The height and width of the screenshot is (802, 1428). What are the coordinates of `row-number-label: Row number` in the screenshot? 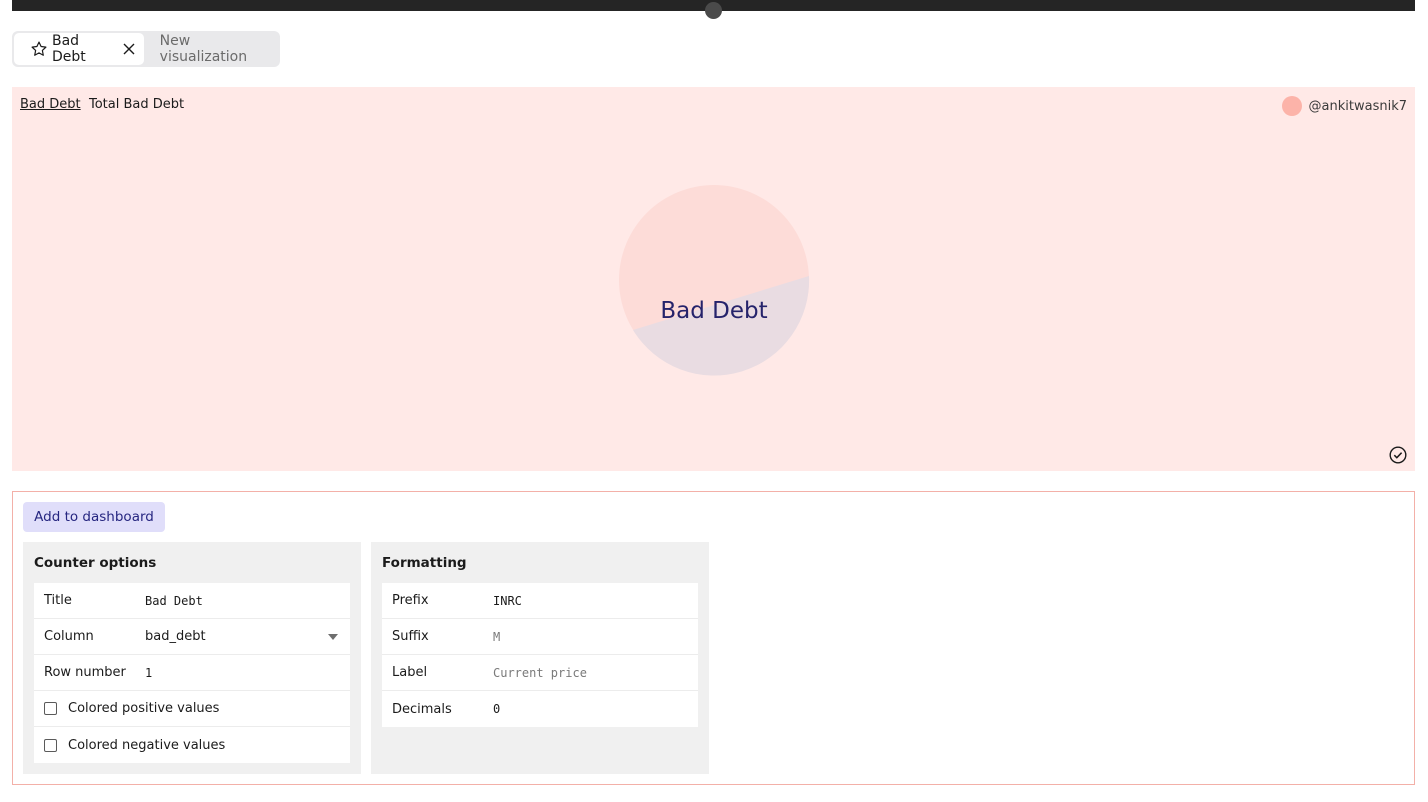 It's located at (85, 672).